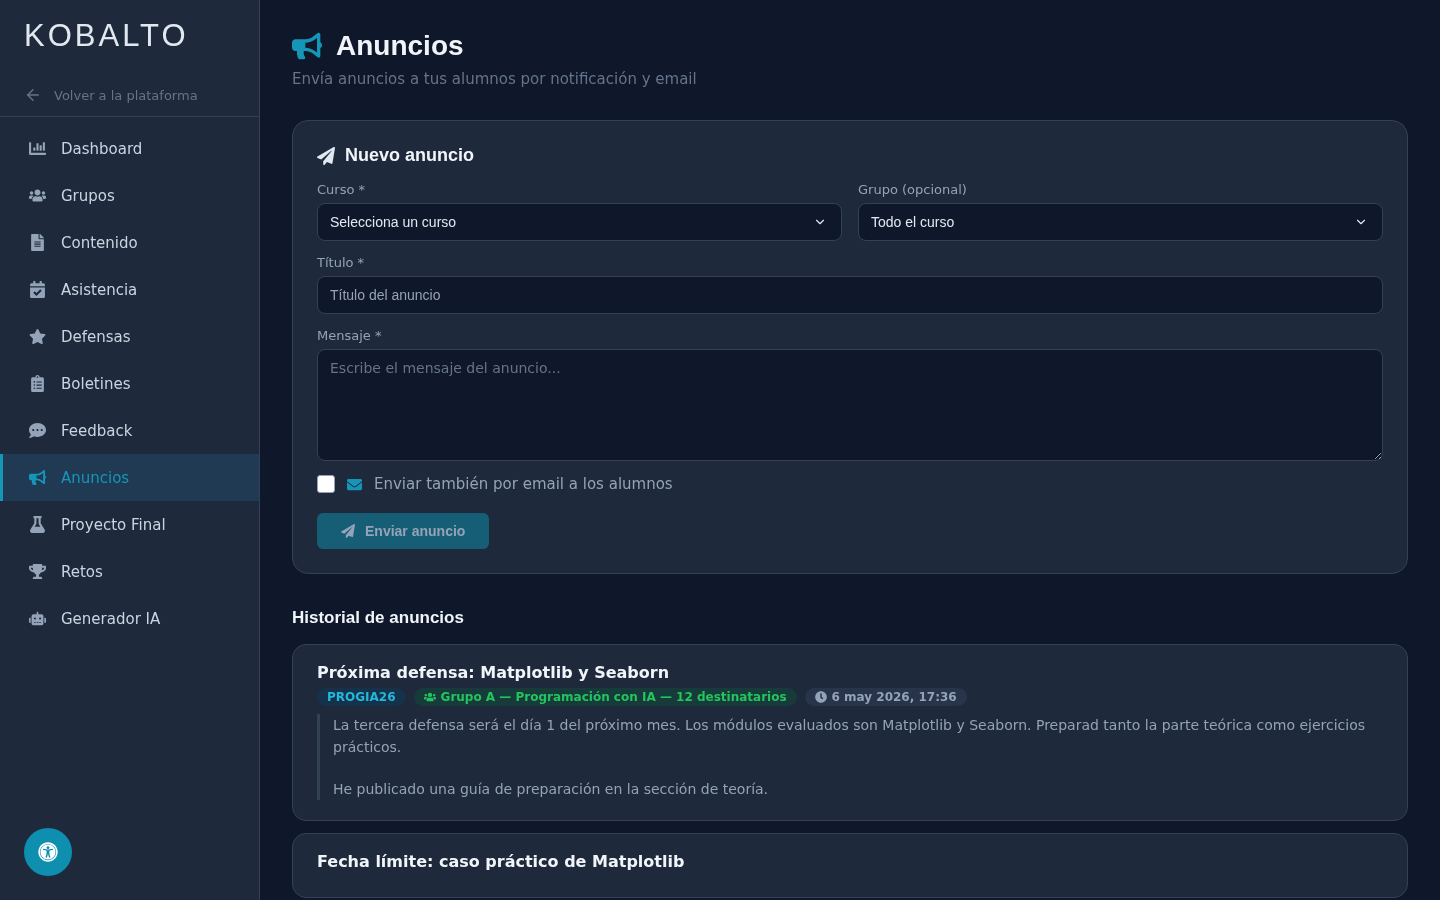 The width and height of the screenshot is (1440, 900). I want to click on course-select: Selecciona un curso, so click(579, 222).